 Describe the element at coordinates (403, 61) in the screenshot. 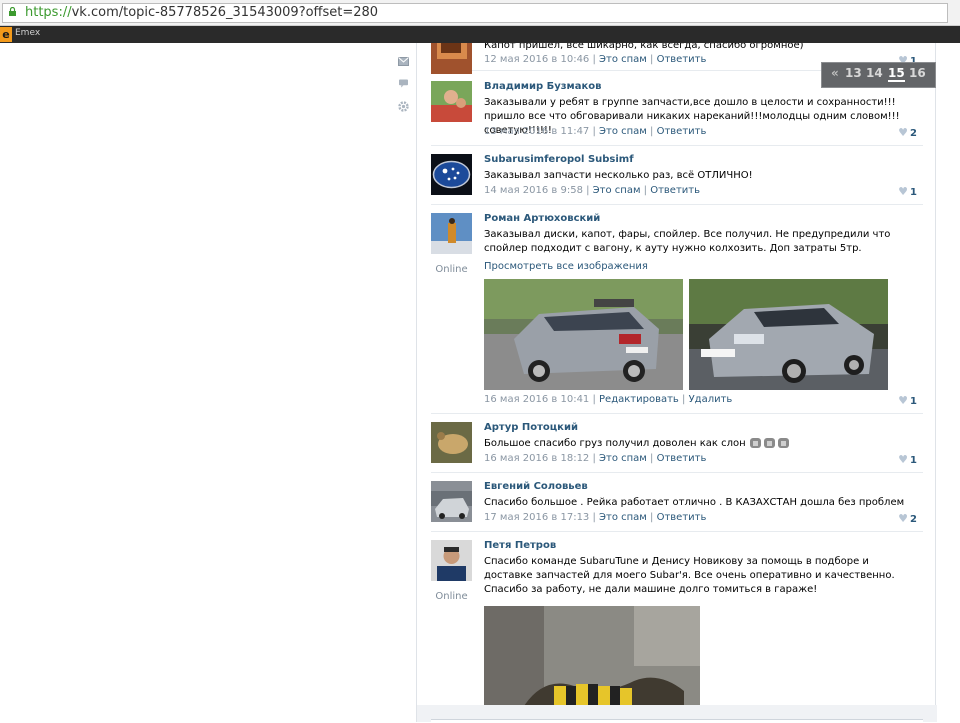

I see `mail-icon` at that location.